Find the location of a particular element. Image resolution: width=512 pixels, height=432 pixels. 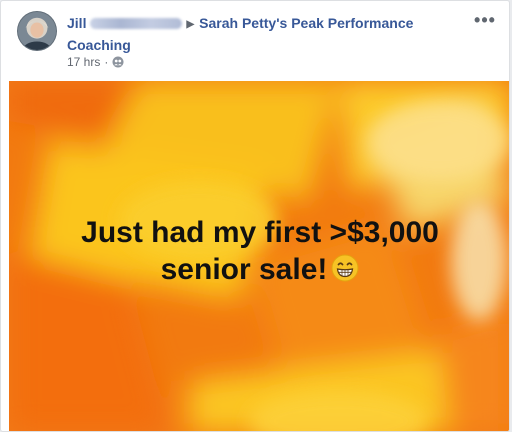

grinning-face-icon is located at coordinates (345, 268).